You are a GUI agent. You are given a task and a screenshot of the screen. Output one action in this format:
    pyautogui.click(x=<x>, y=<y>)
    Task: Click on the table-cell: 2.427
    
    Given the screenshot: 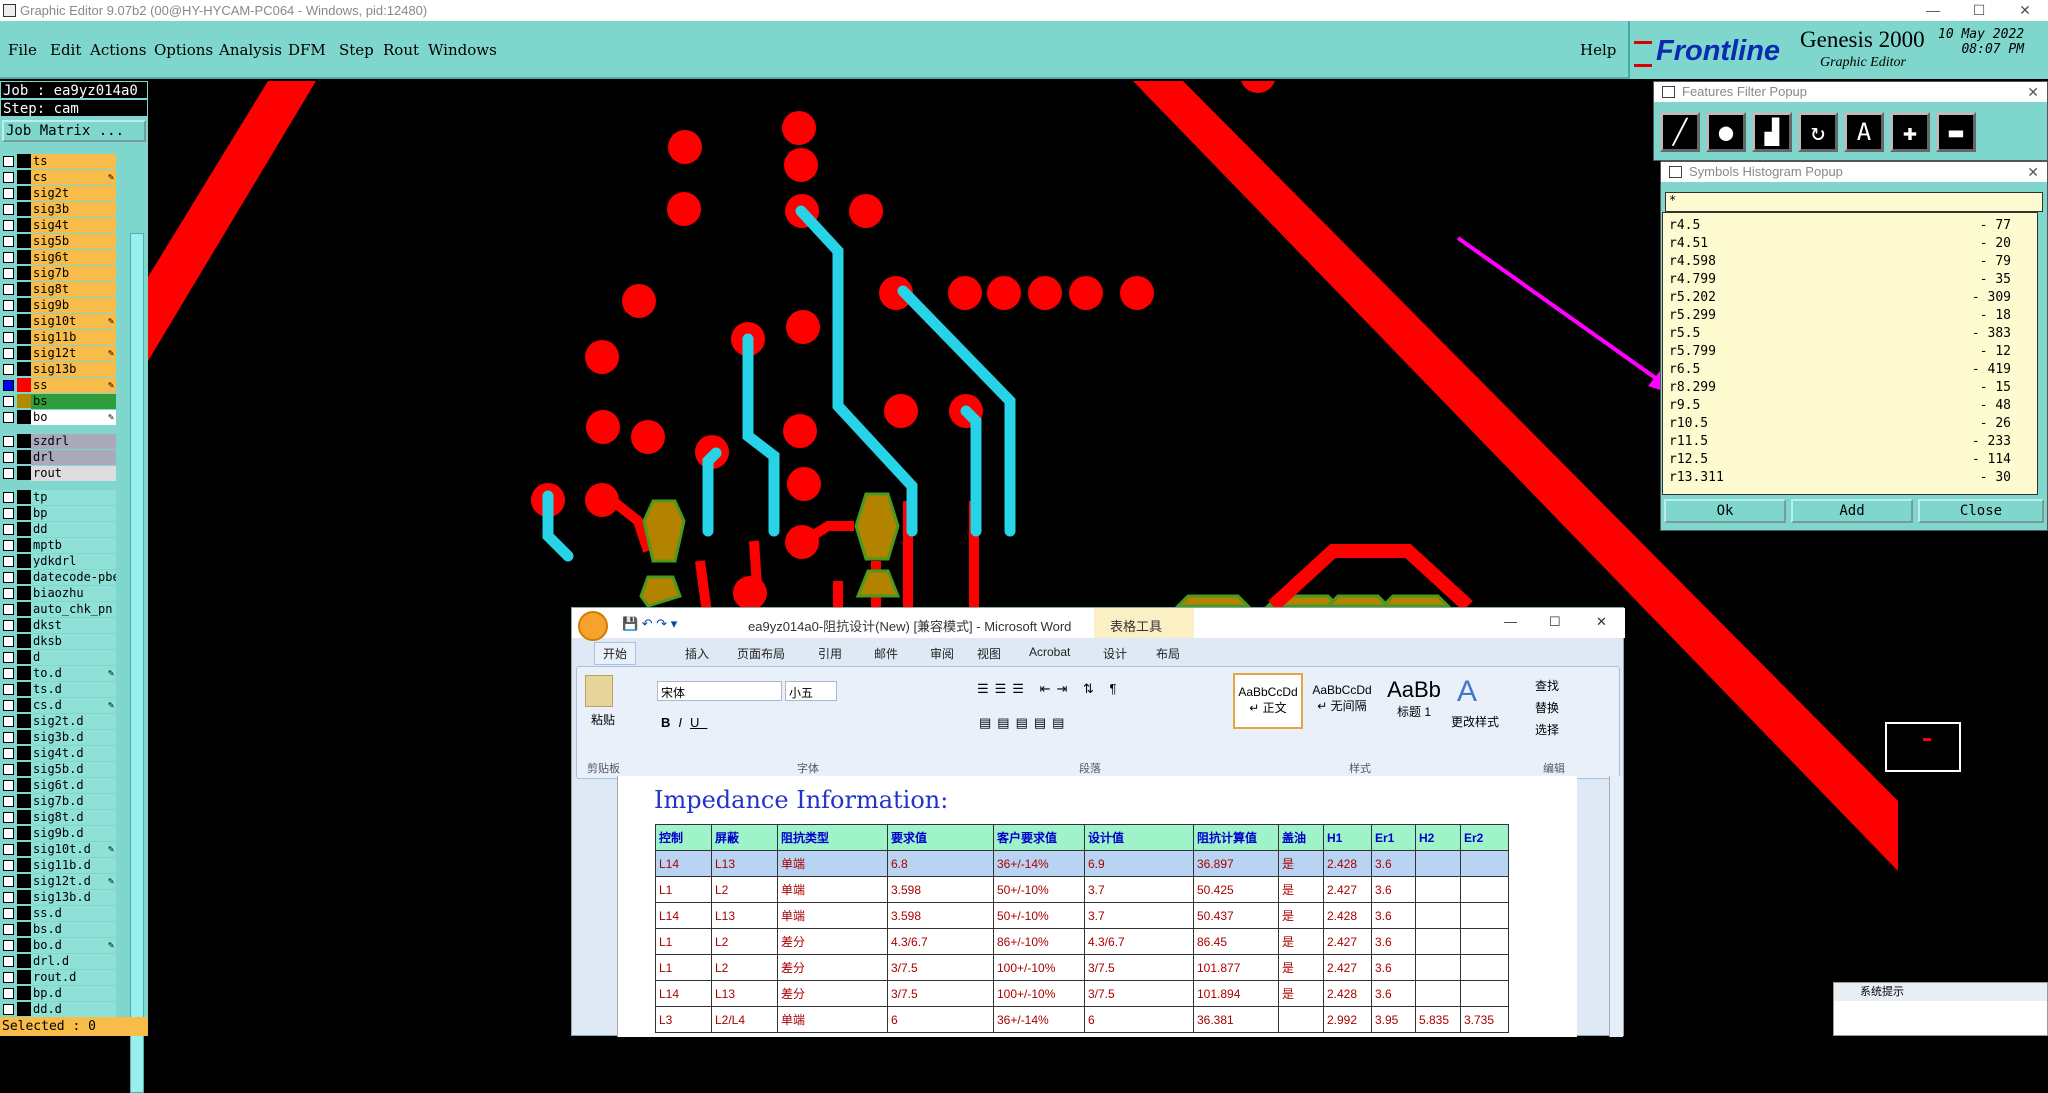 What is the action you would take?
    pyautogui.click(x=1347, y=941)
    